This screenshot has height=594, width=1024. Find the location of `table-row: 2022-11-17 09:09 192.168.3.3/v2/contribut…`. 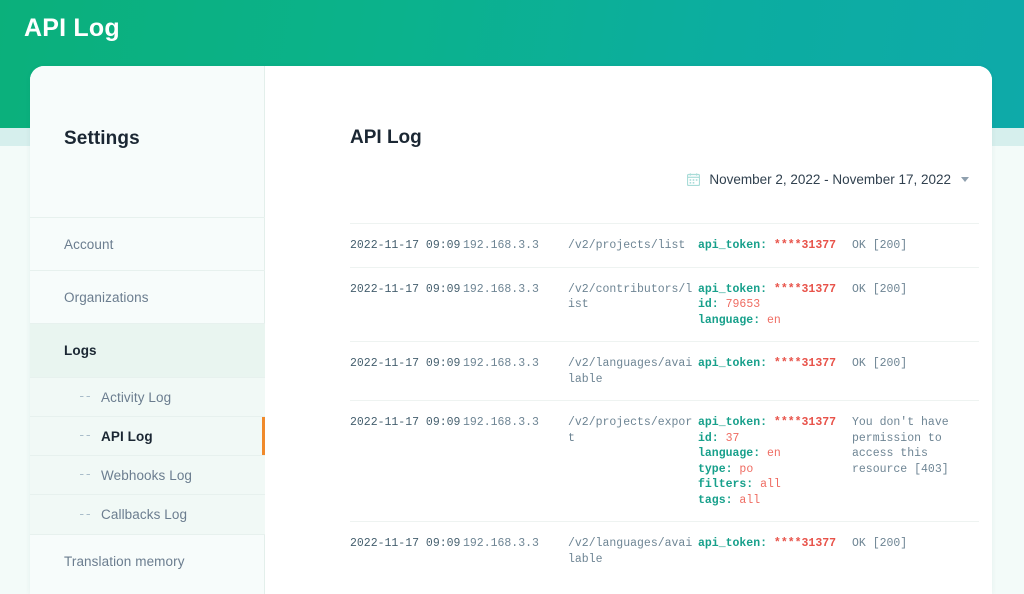

table-row: 2022-11-17 09:09 192.168.3.3/v2/contribut… is located at coordinates (664, 304).